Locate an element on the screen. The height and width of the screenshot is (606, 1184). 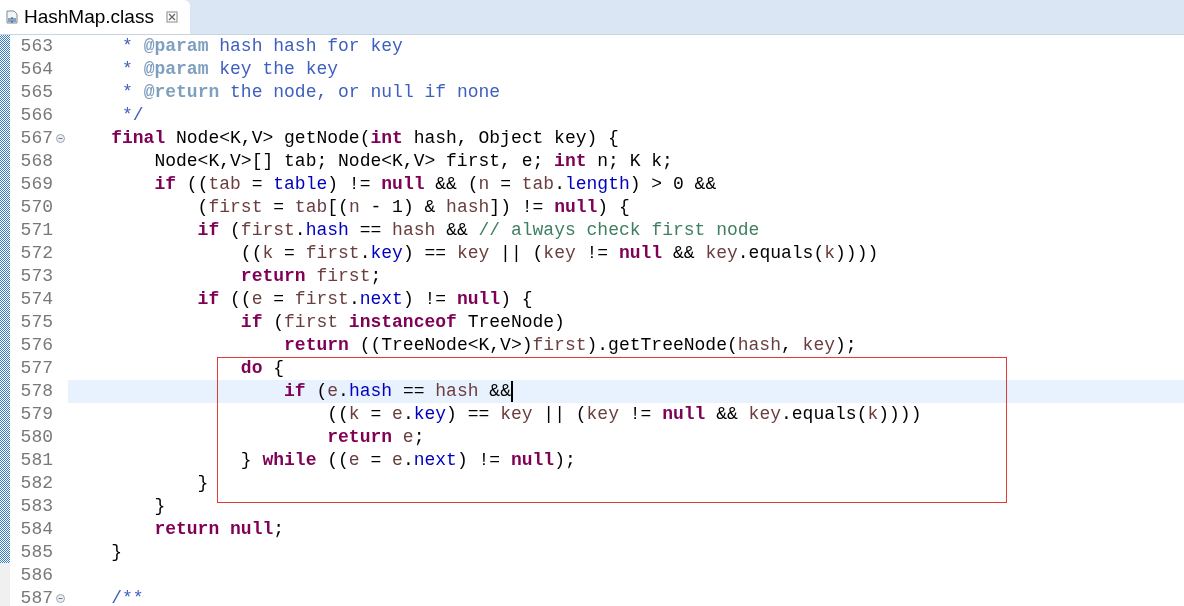
line-number: 563 is located at coordinates (36, 46).